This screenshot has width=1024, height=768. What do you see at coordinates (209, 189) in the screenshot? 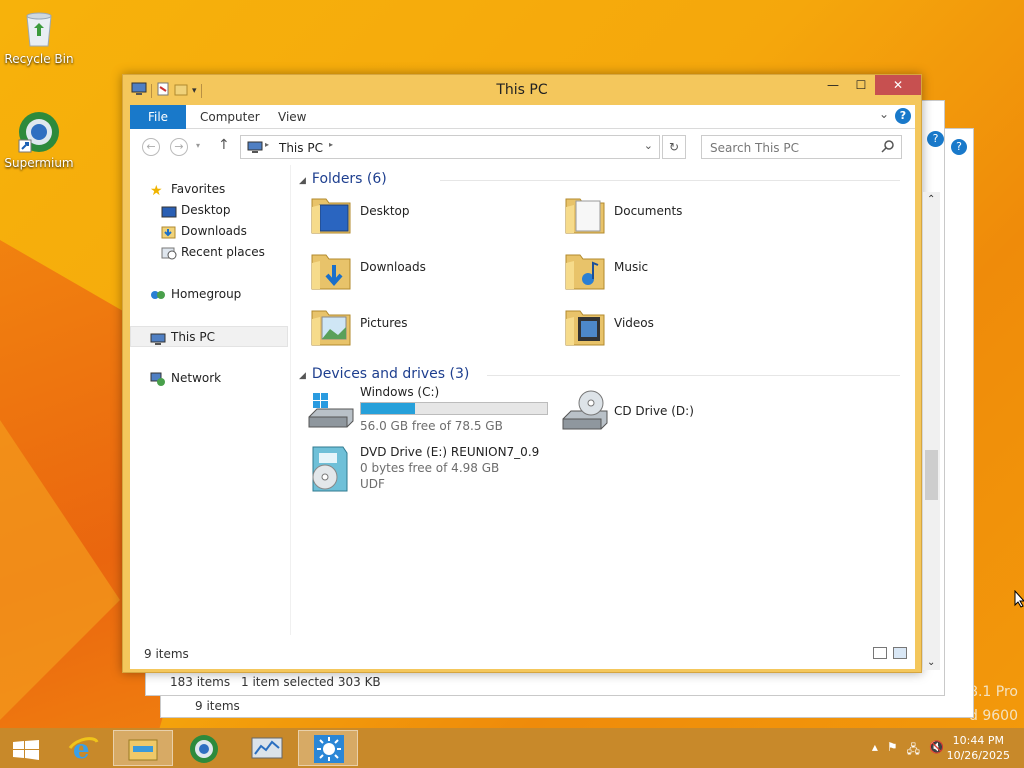
I see `sidebar-item-favorites: ★ Favorites` at bounding box center [209, 189].